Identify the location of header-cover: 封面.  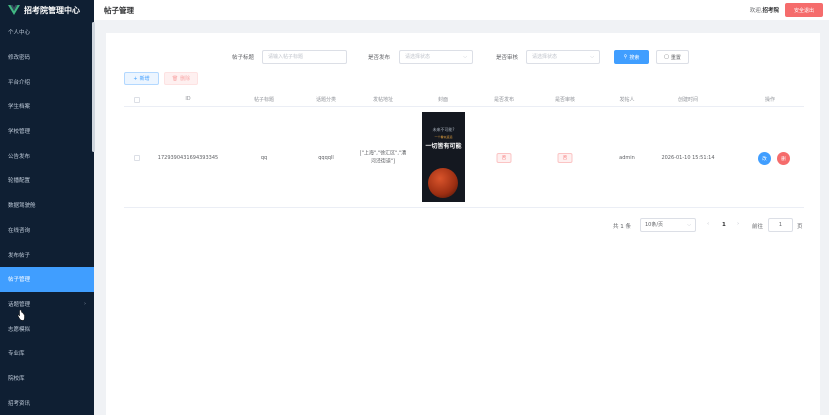
(443, 100).